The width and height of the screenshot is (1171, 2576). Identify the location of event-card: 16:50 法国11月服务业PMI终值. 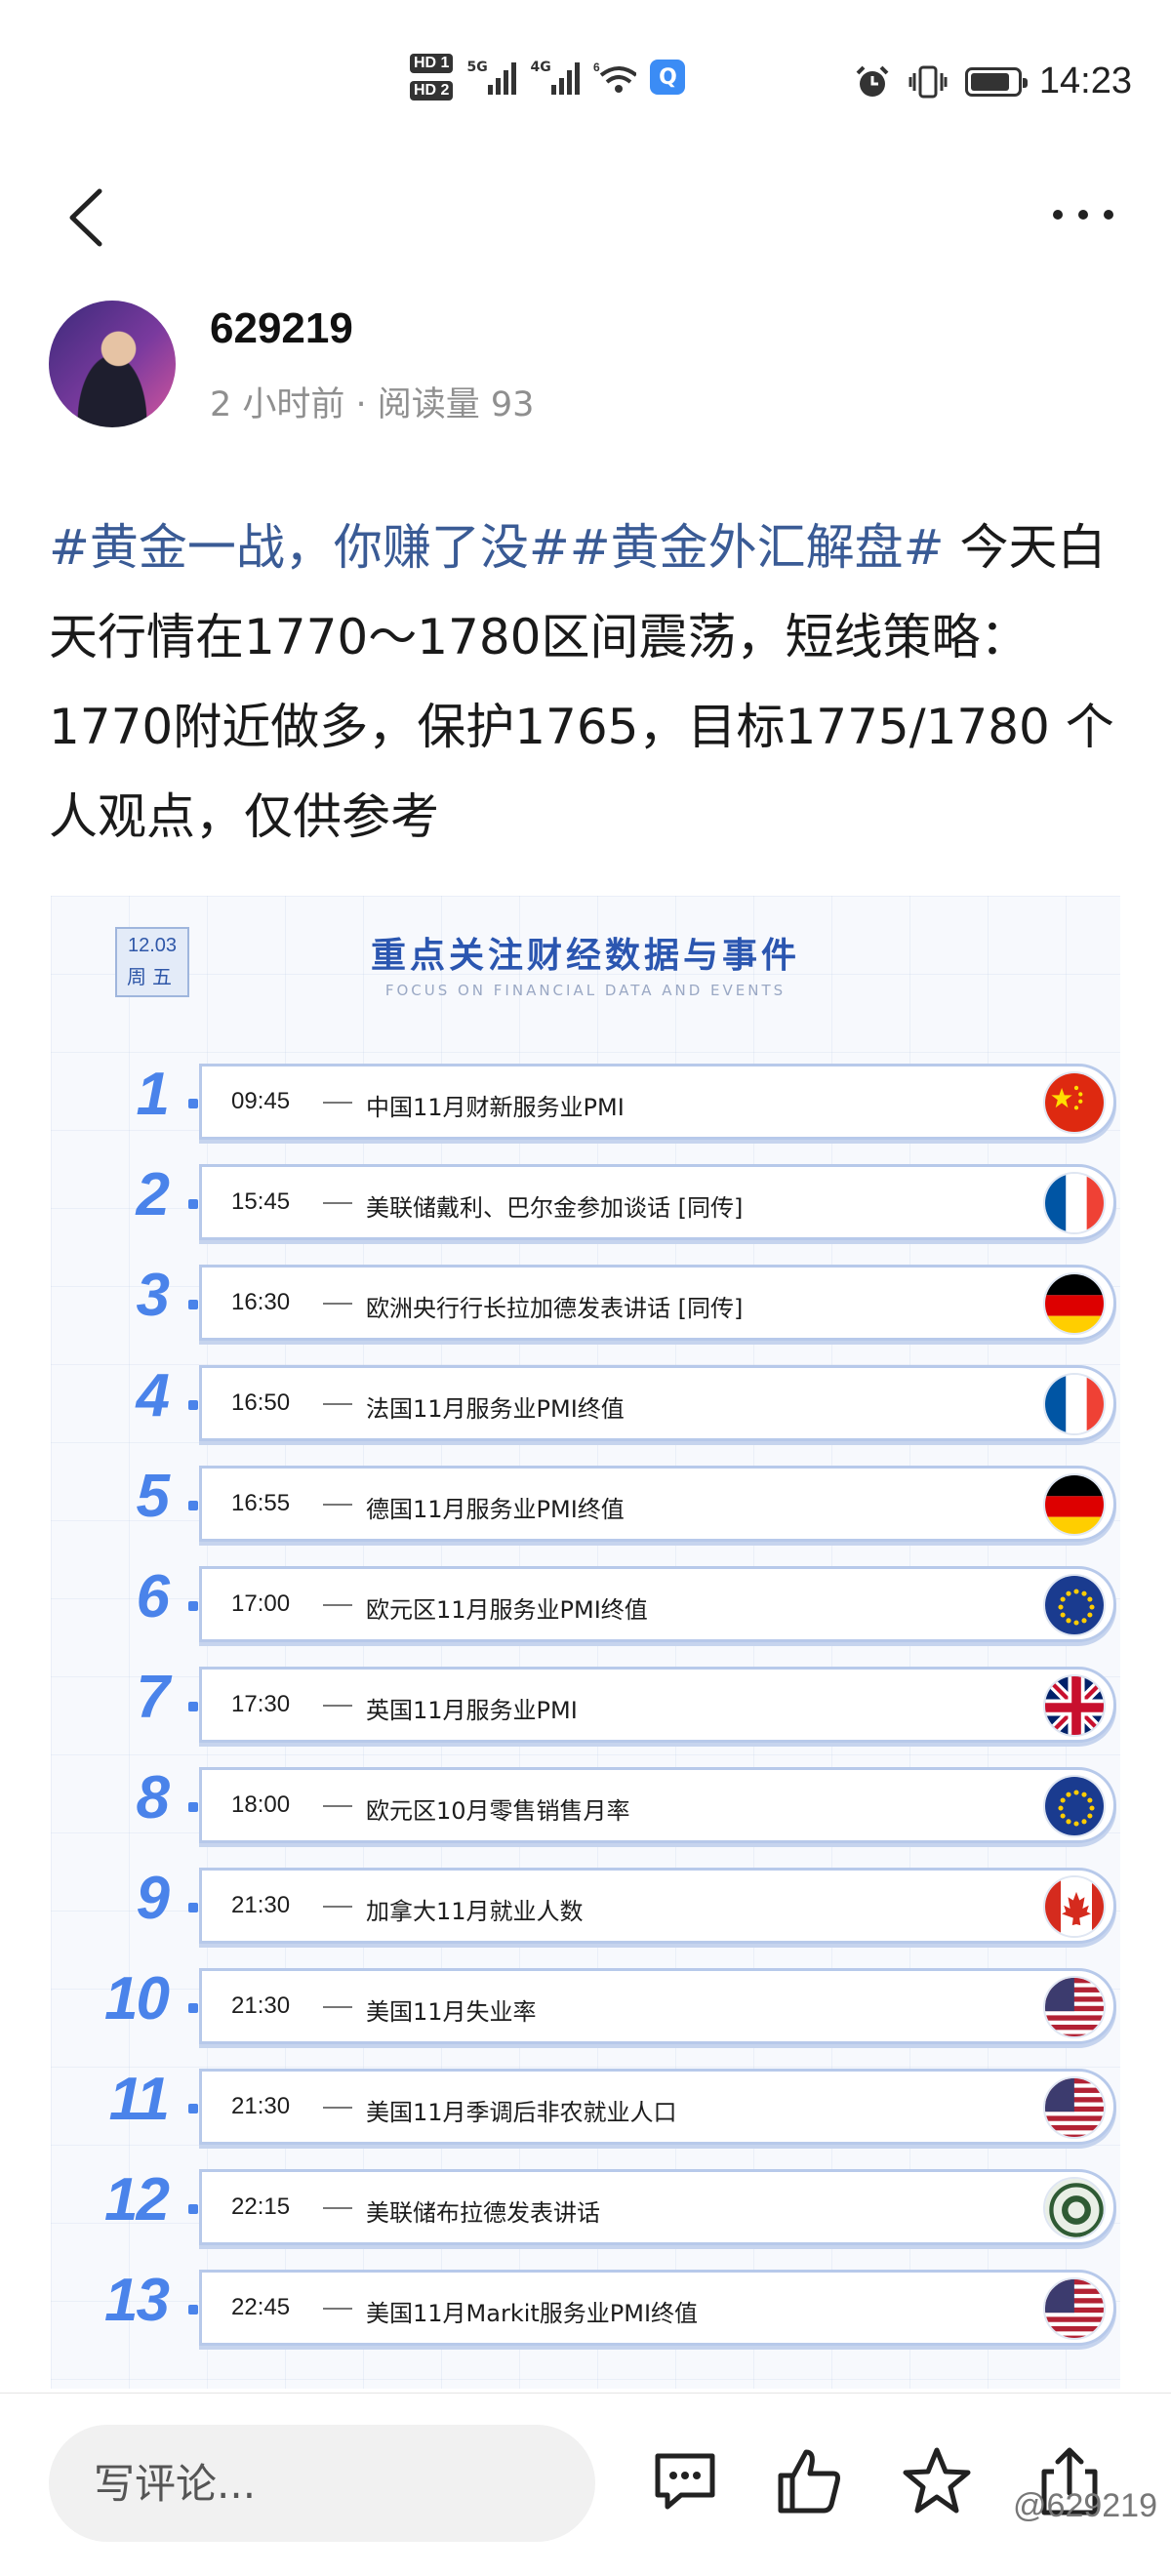
(652, 1403).